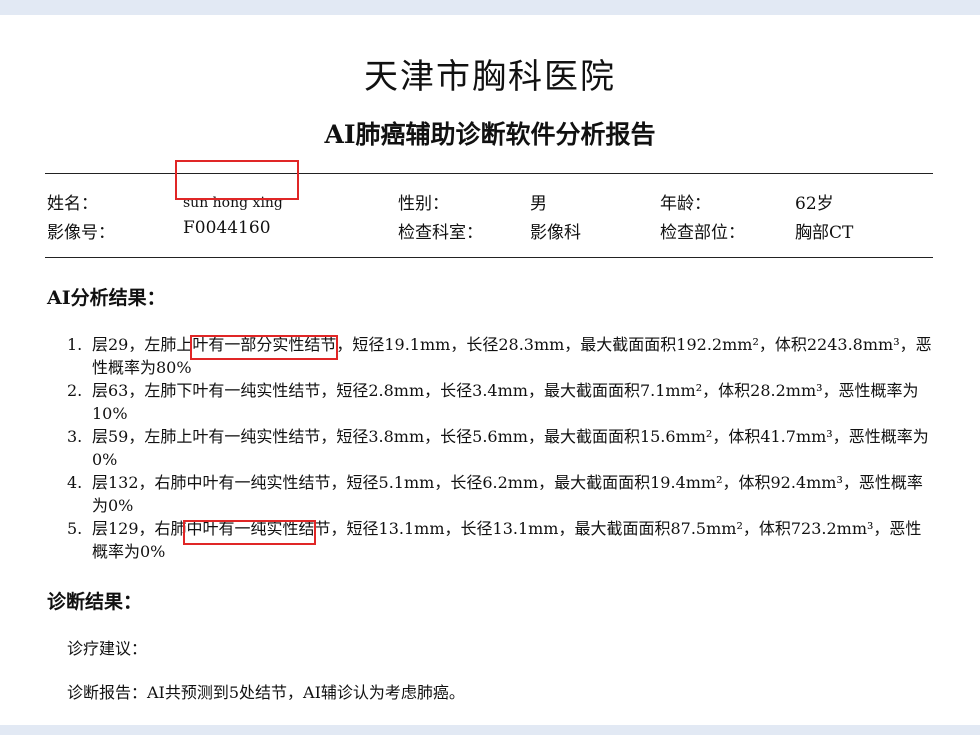 This screenshot has height=735, width=980. I want to click on hospital-name: 天津市胸科医院, so click(490, 77).